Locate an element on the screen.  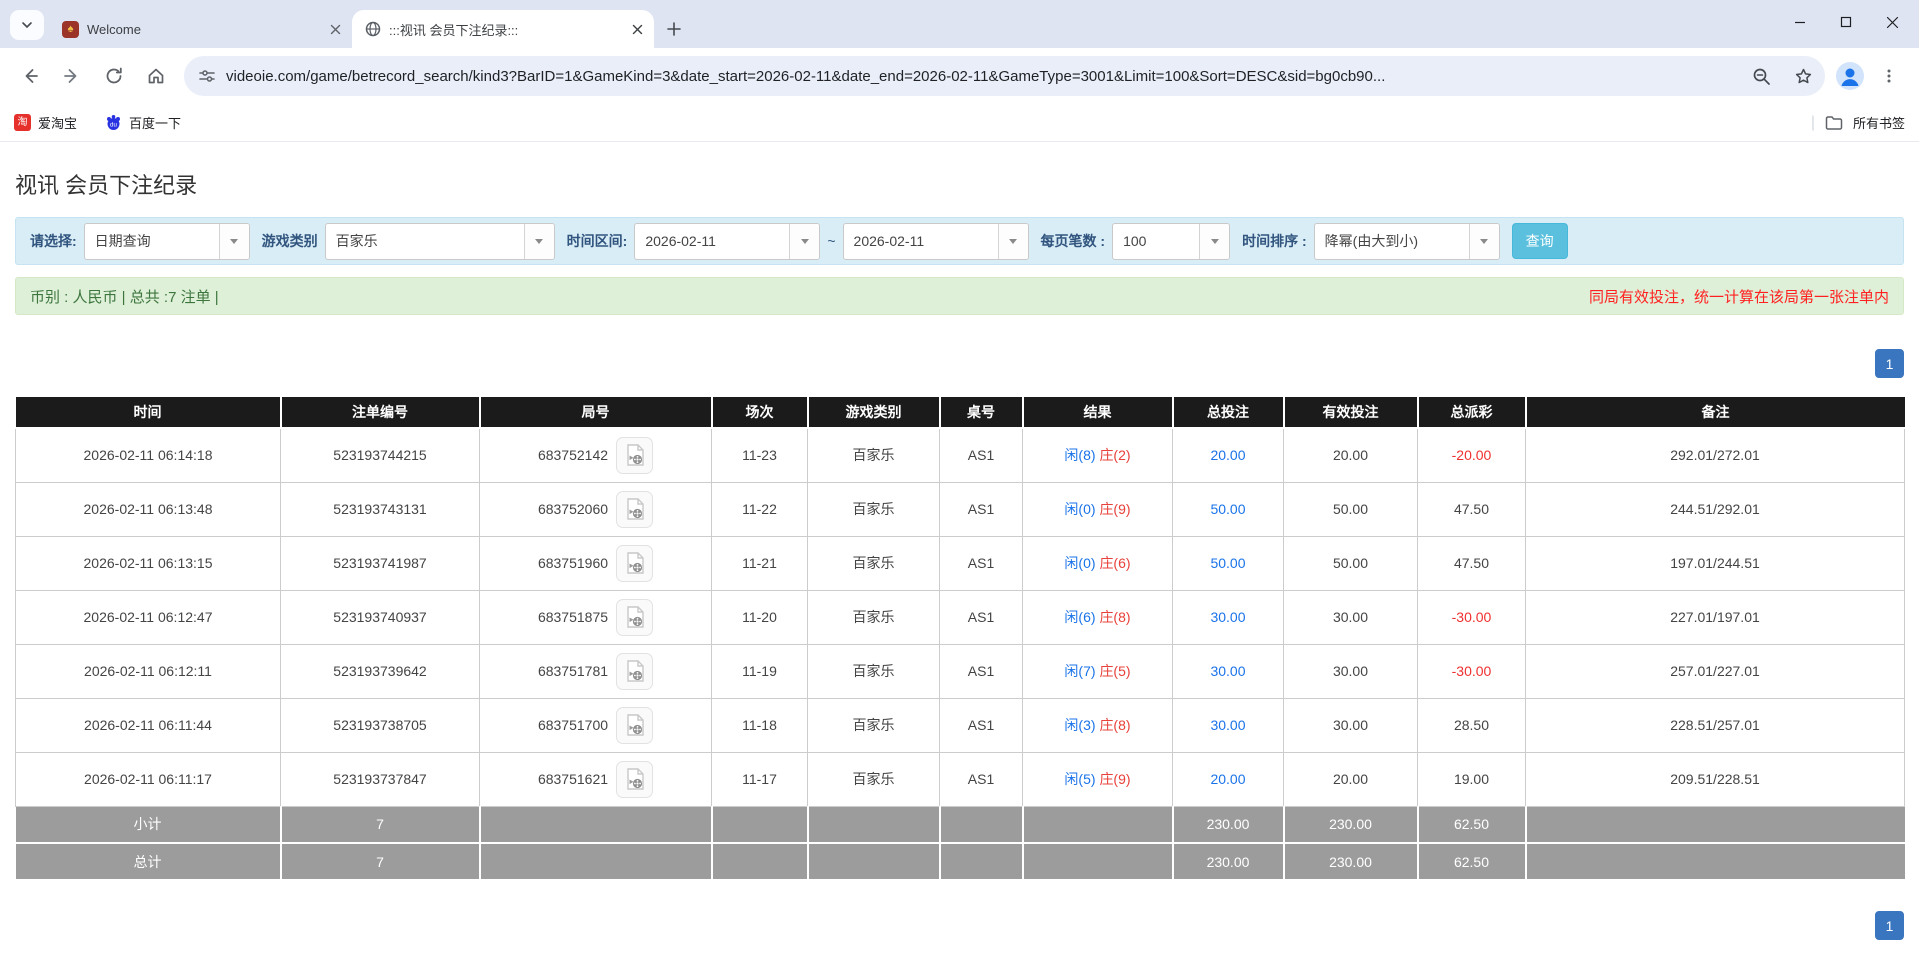
pagination-bottom: 1 is located at coordinates (959, 925).